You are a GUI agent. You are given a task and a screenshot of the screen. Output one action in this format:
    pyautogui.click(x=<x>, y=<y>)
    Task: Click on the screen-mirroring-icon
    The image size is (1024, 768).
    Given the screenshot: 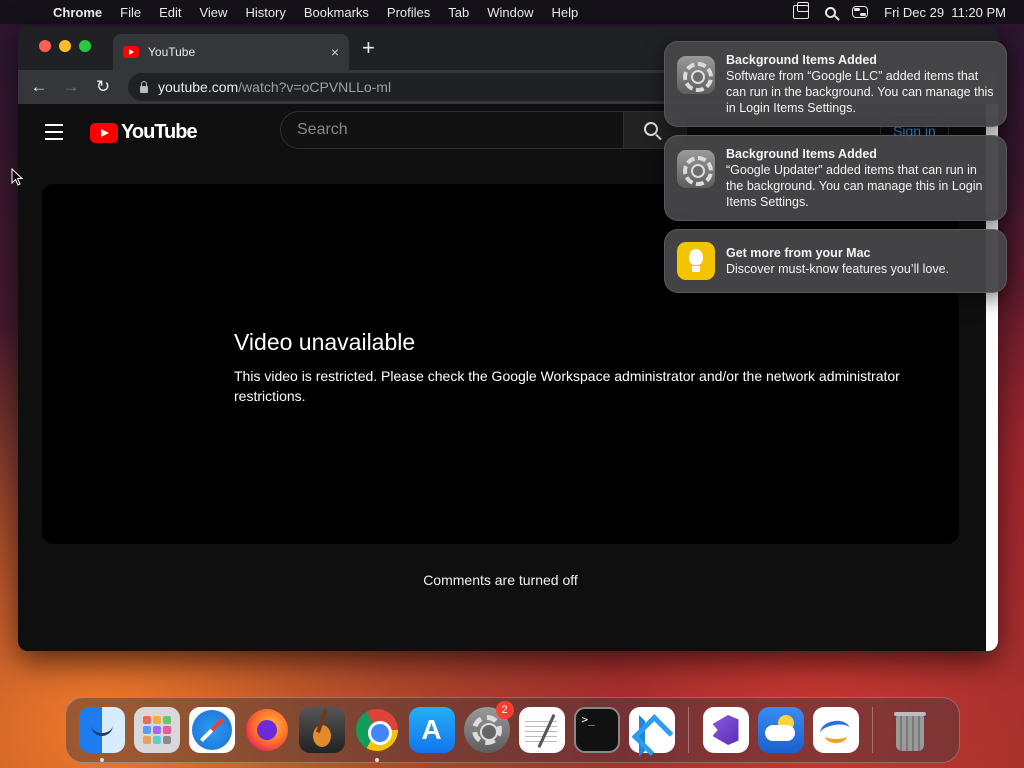 What is the action you would take?
    pyautogui.click(x=801, y=10)
    